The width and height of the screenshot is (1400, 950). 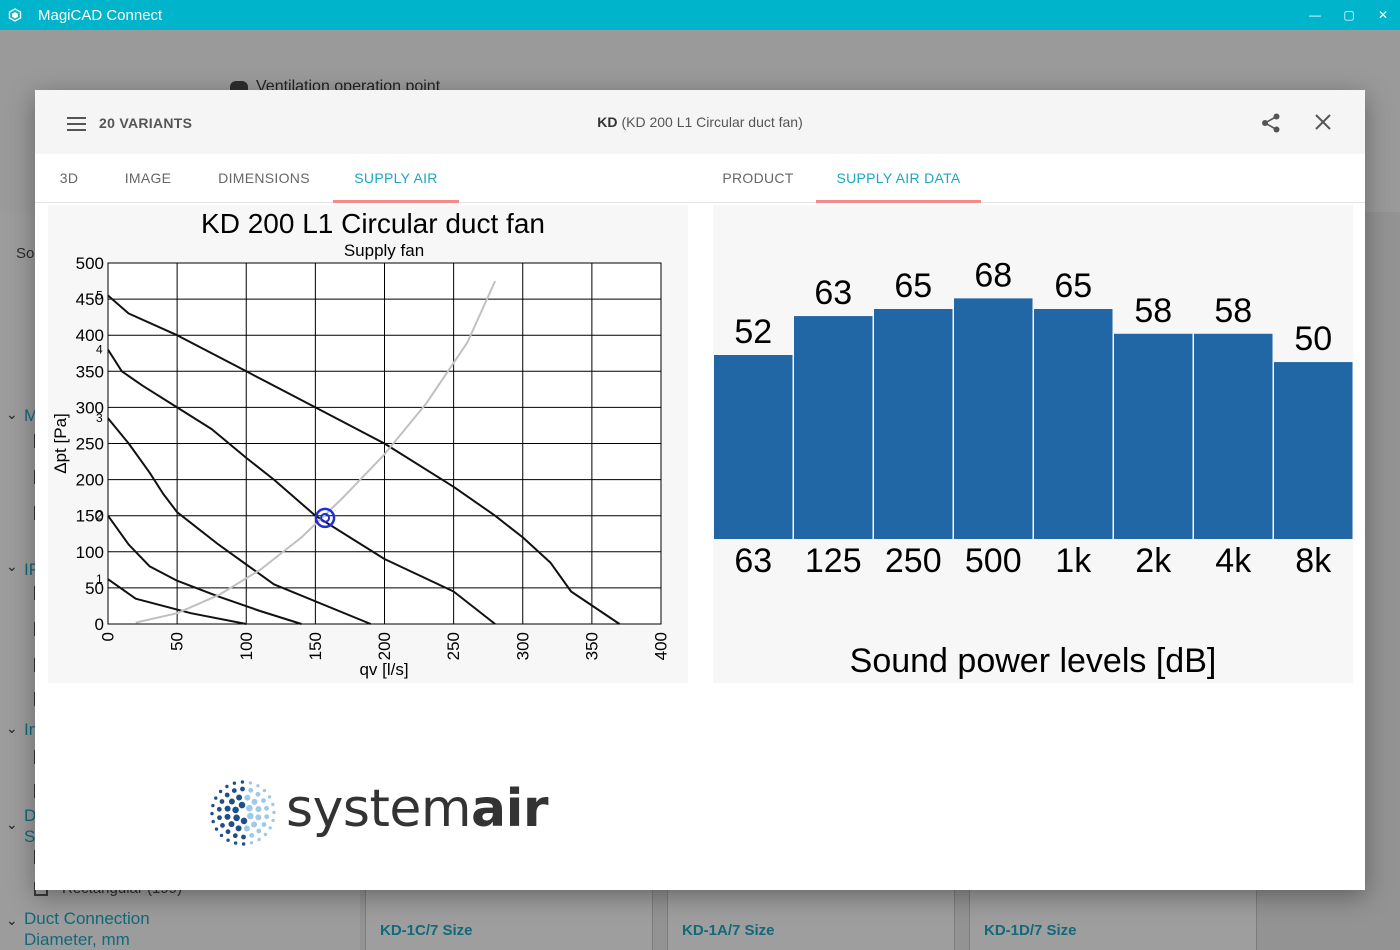 What do you see at coordinates (1323, 122) in the screenshot?
I see `close-icon` at bounding box center [1323, 122].